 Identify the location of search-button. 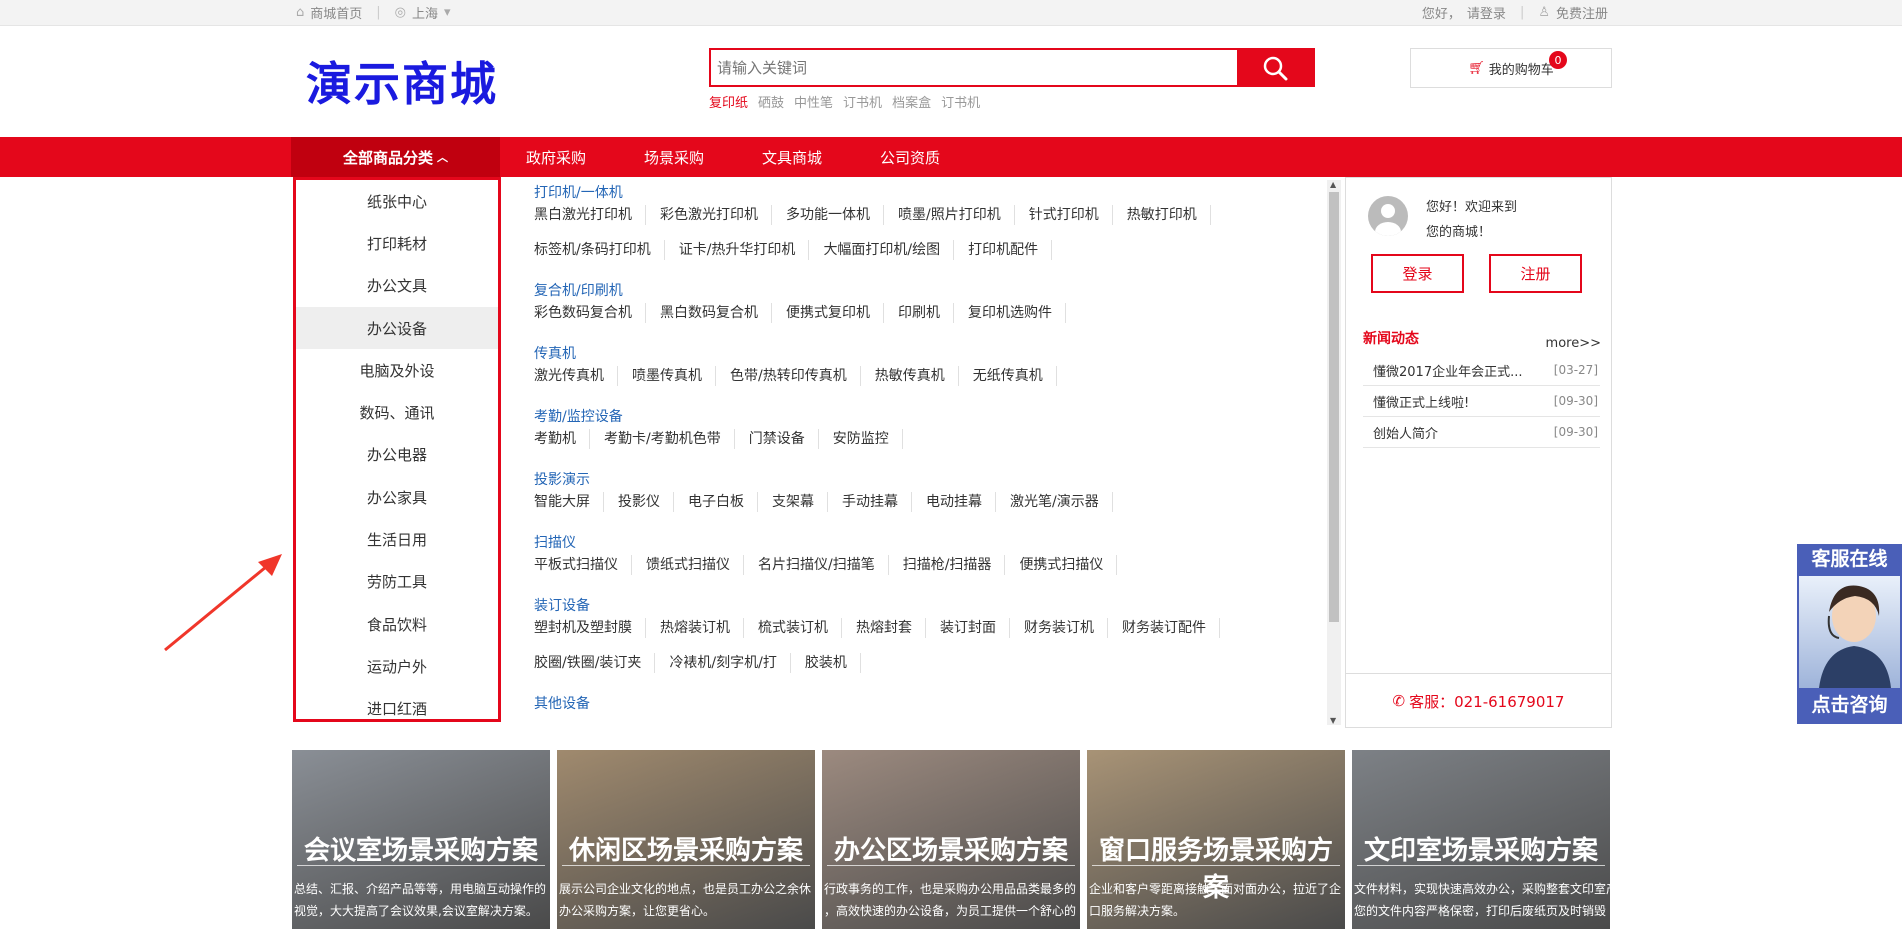
(1275, 67).